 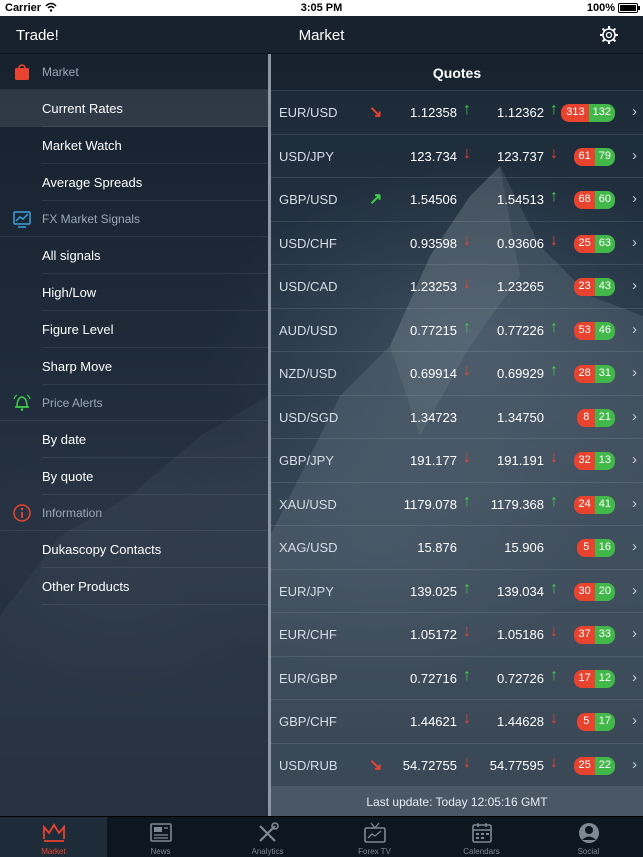 What do you see at coordinates (134, 145) in the screenshot?
I see `sidebar-item-market-watch: Market Watch` at bounding box center [134, 145].